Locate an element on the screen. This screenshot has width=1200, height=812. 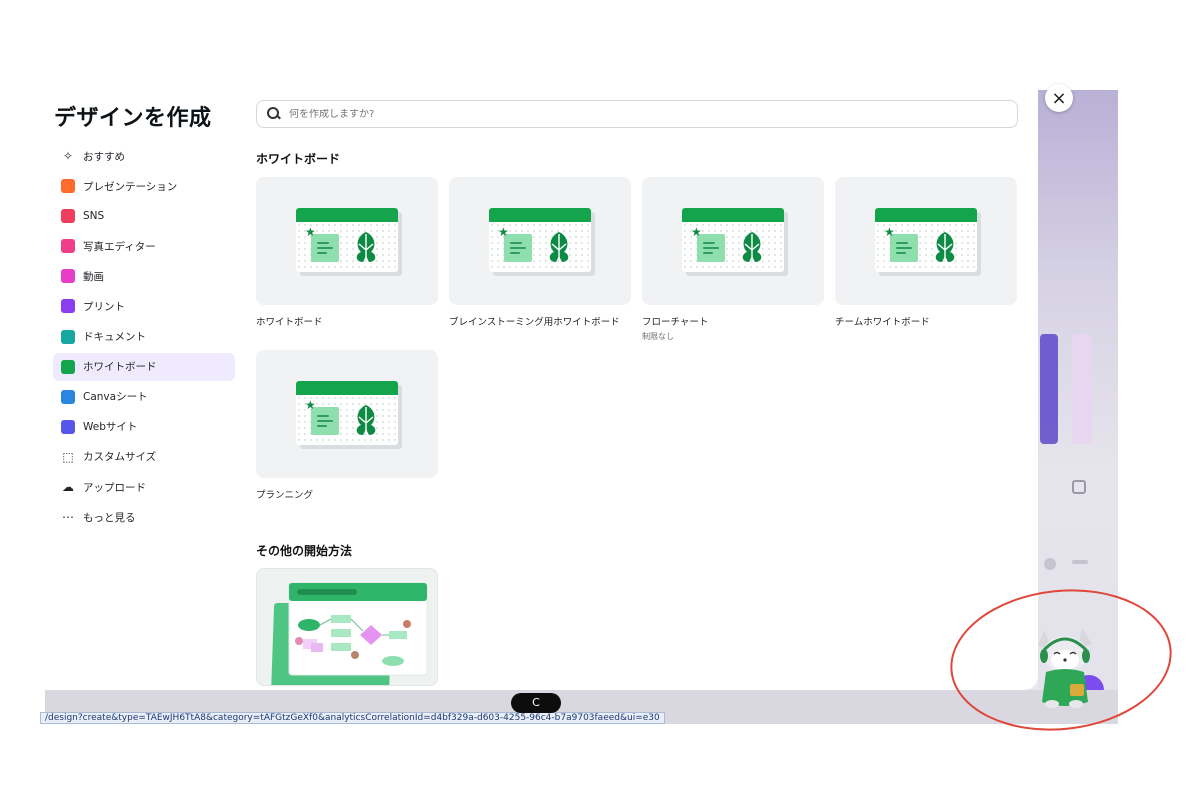
modal-title: デザインを作成 is located at coordinates (133, 118).